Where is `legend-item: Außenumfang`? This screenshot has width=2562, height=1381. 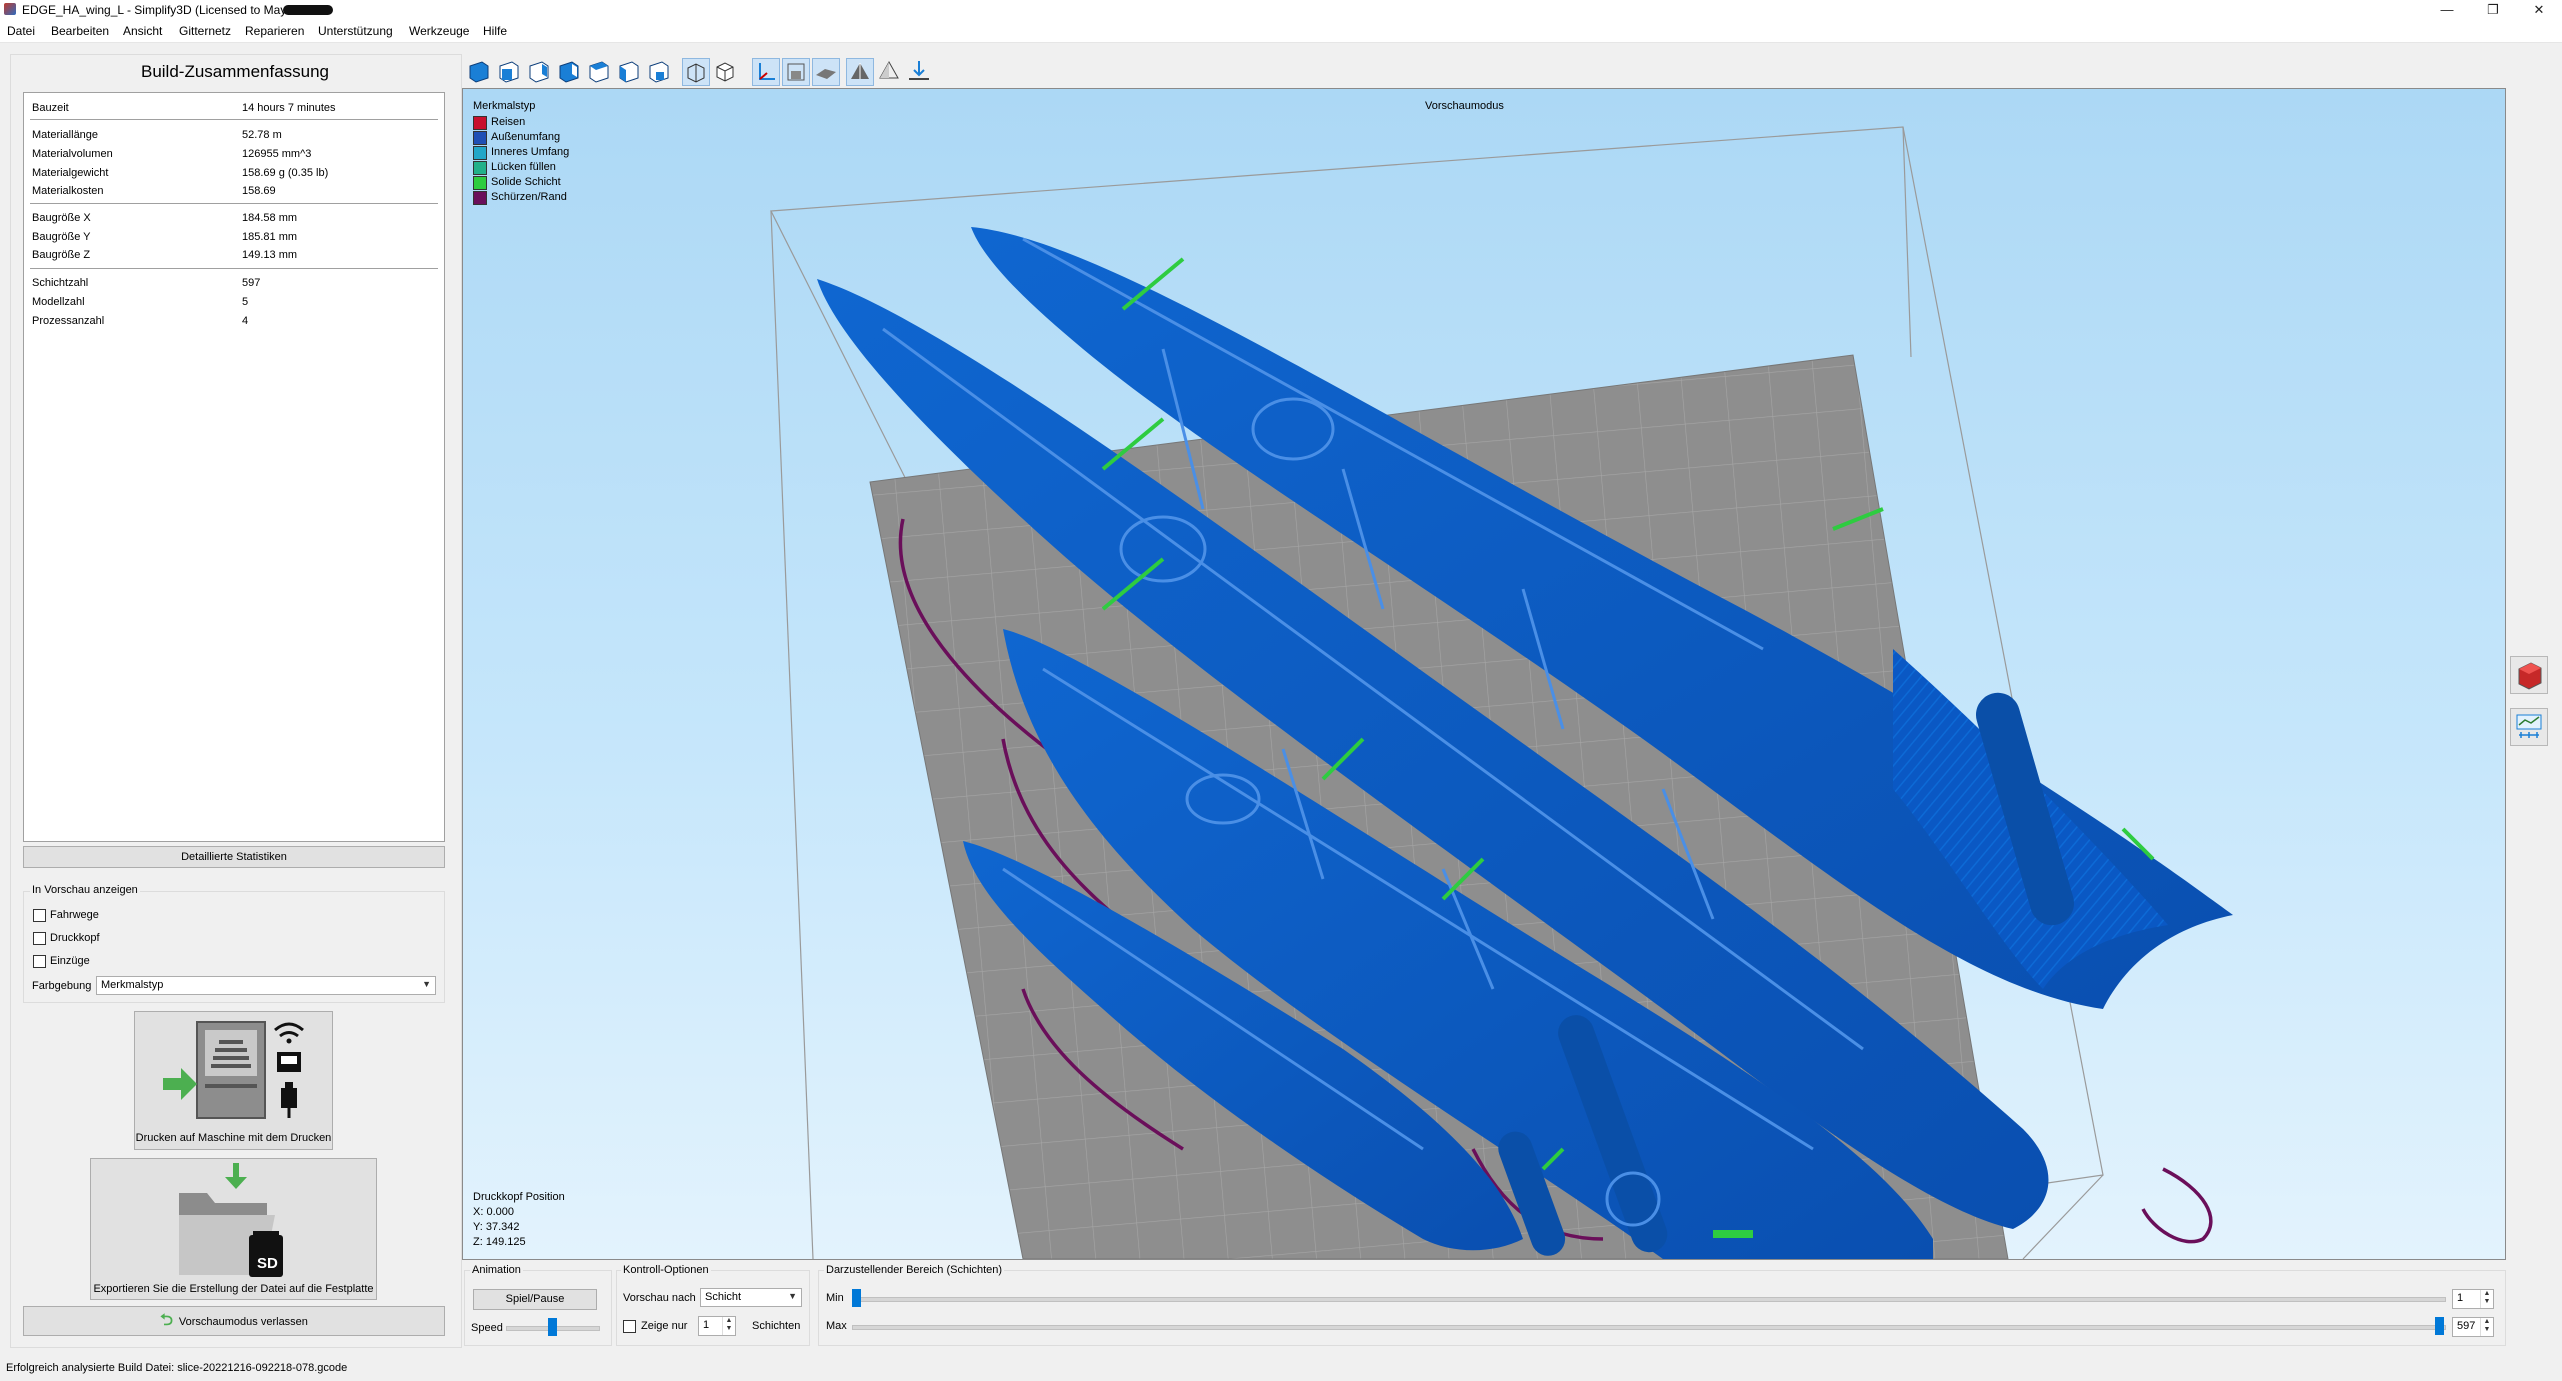 legend-item: Außenumfang is located at coordinates (526, 137).